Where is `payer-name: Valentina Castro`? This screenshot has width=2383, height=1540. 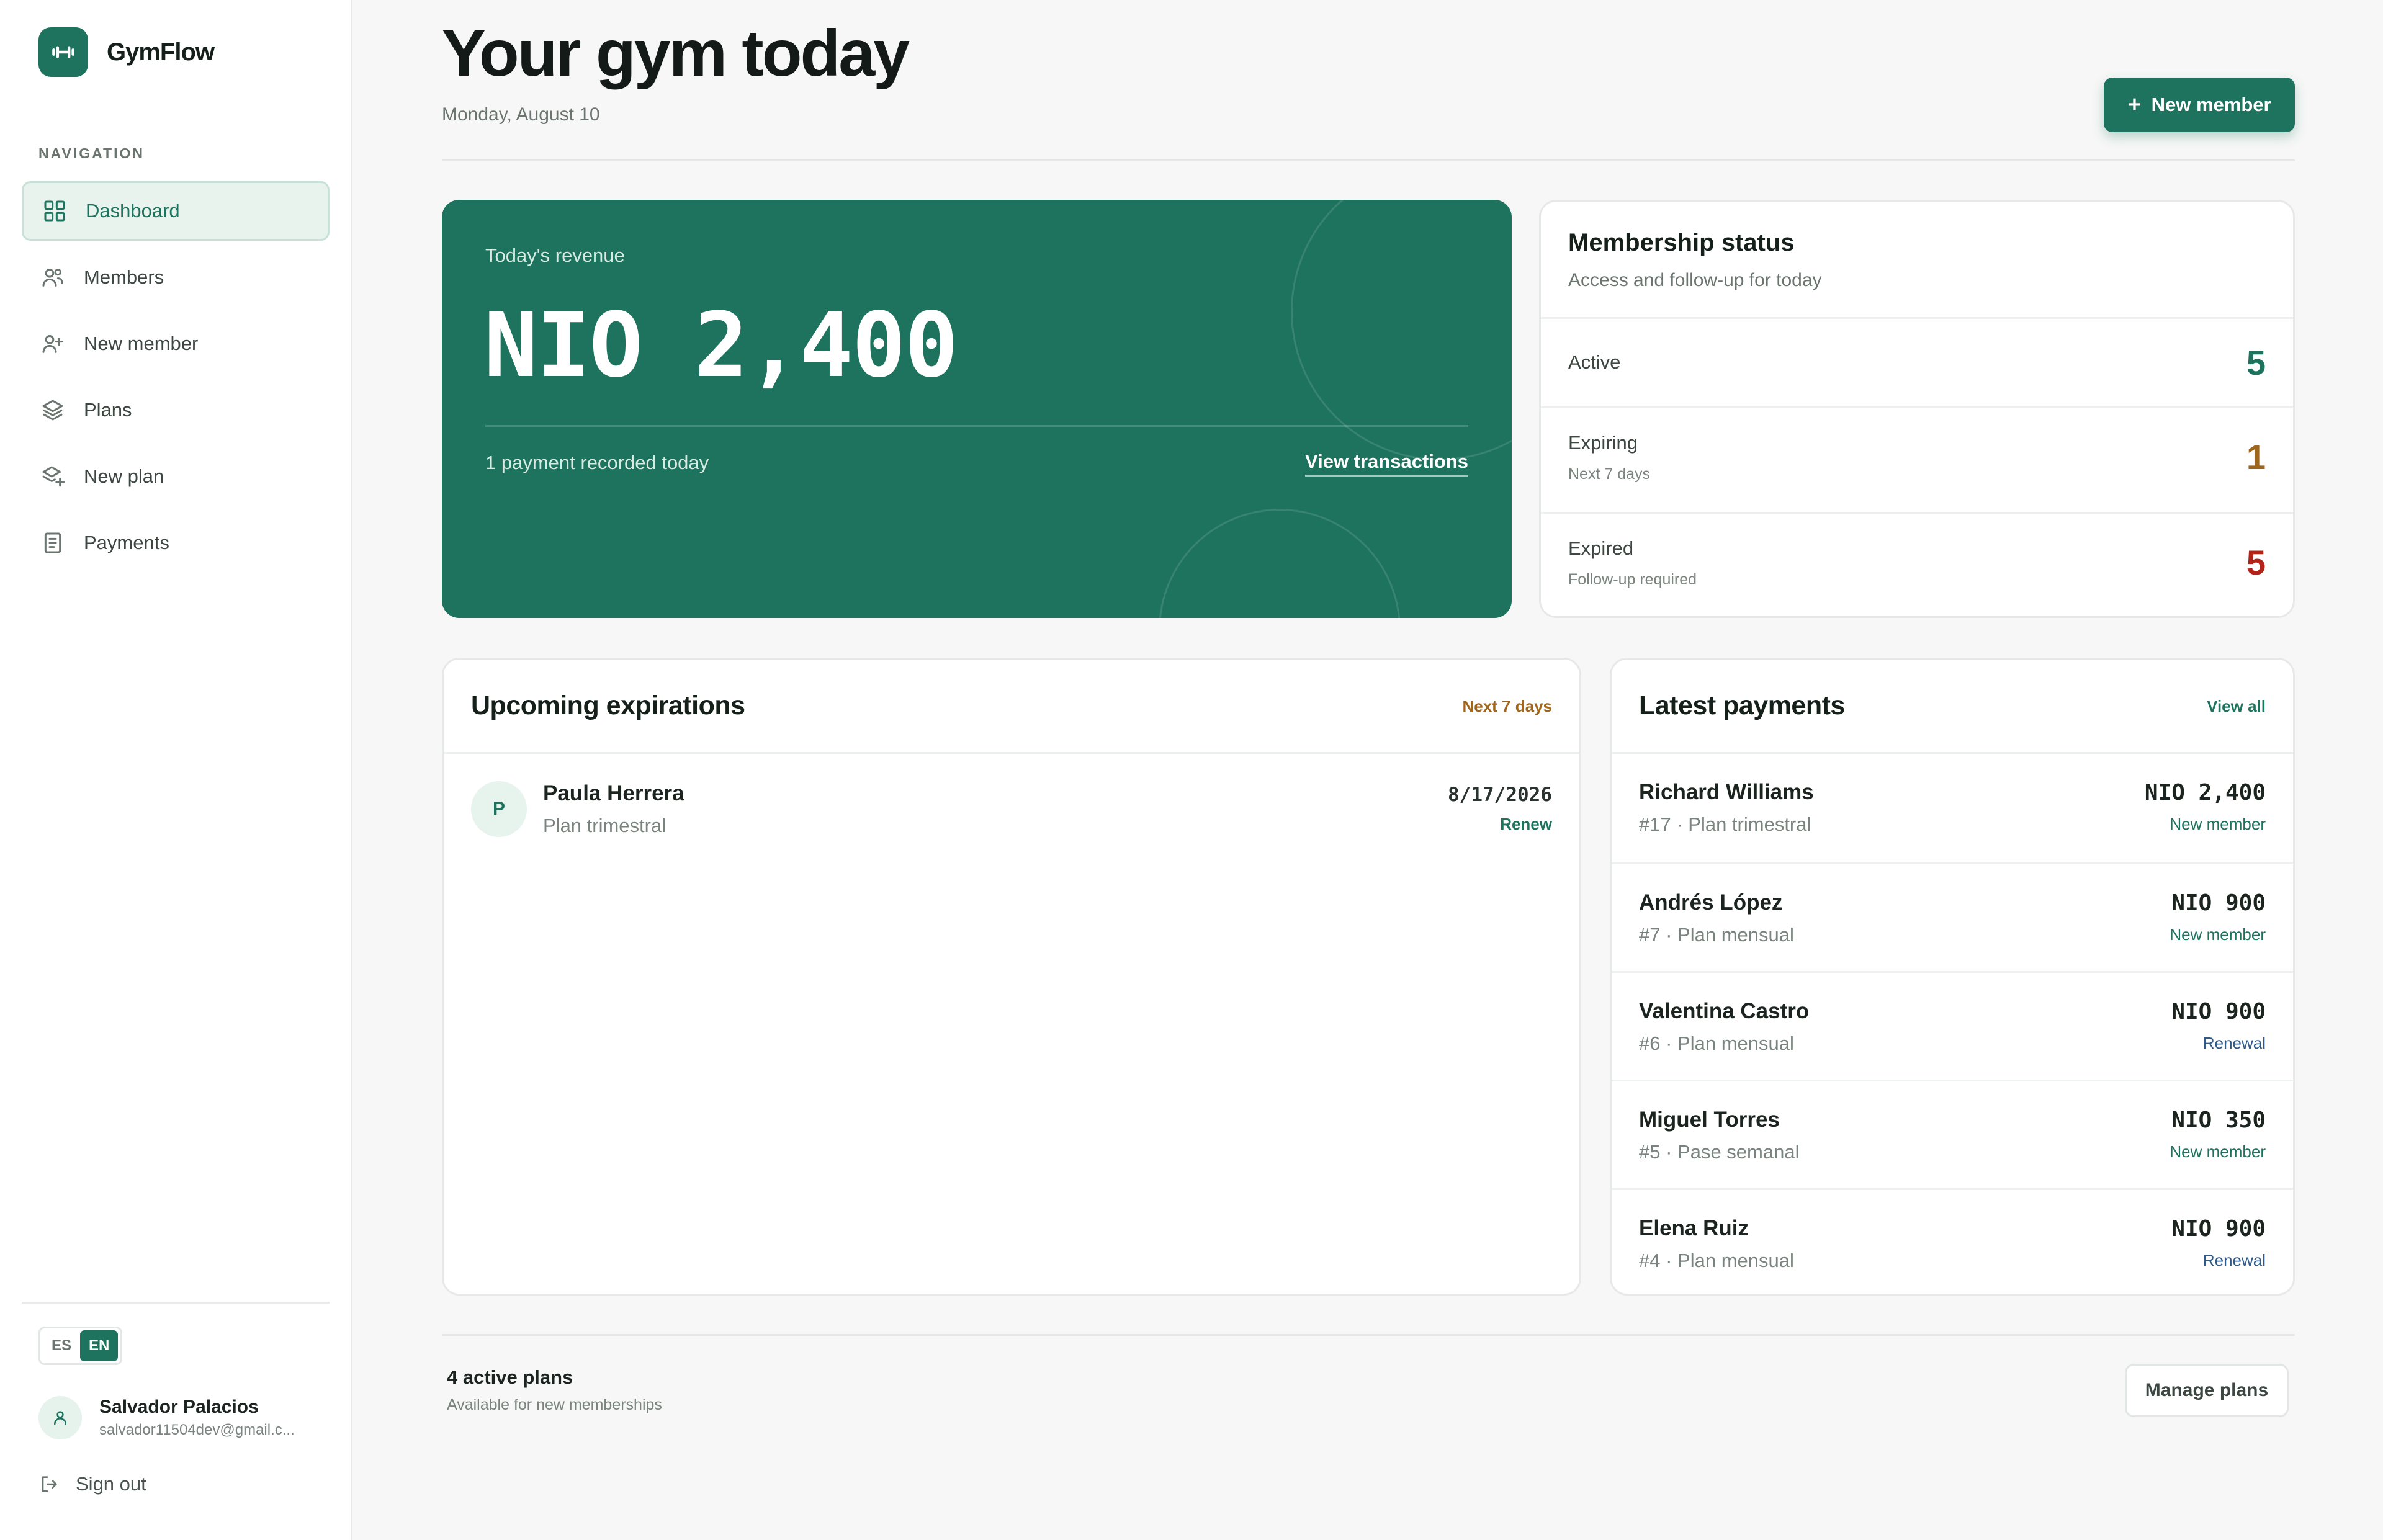 payer-name: Valentina Castro is located at coordinates (1724, 1011).